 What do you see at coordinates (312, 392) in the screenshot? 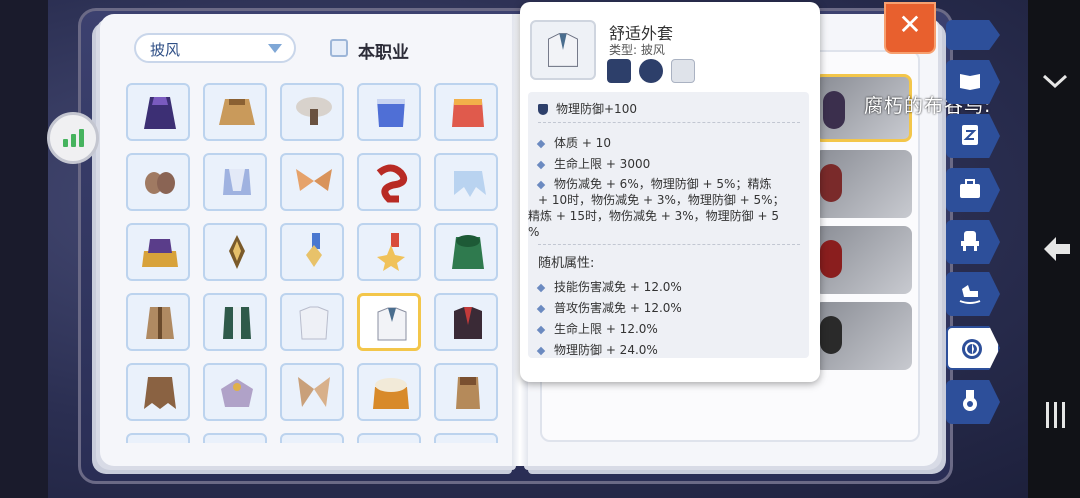
I see `item-wings-tan` at bounding box center [312, 392].